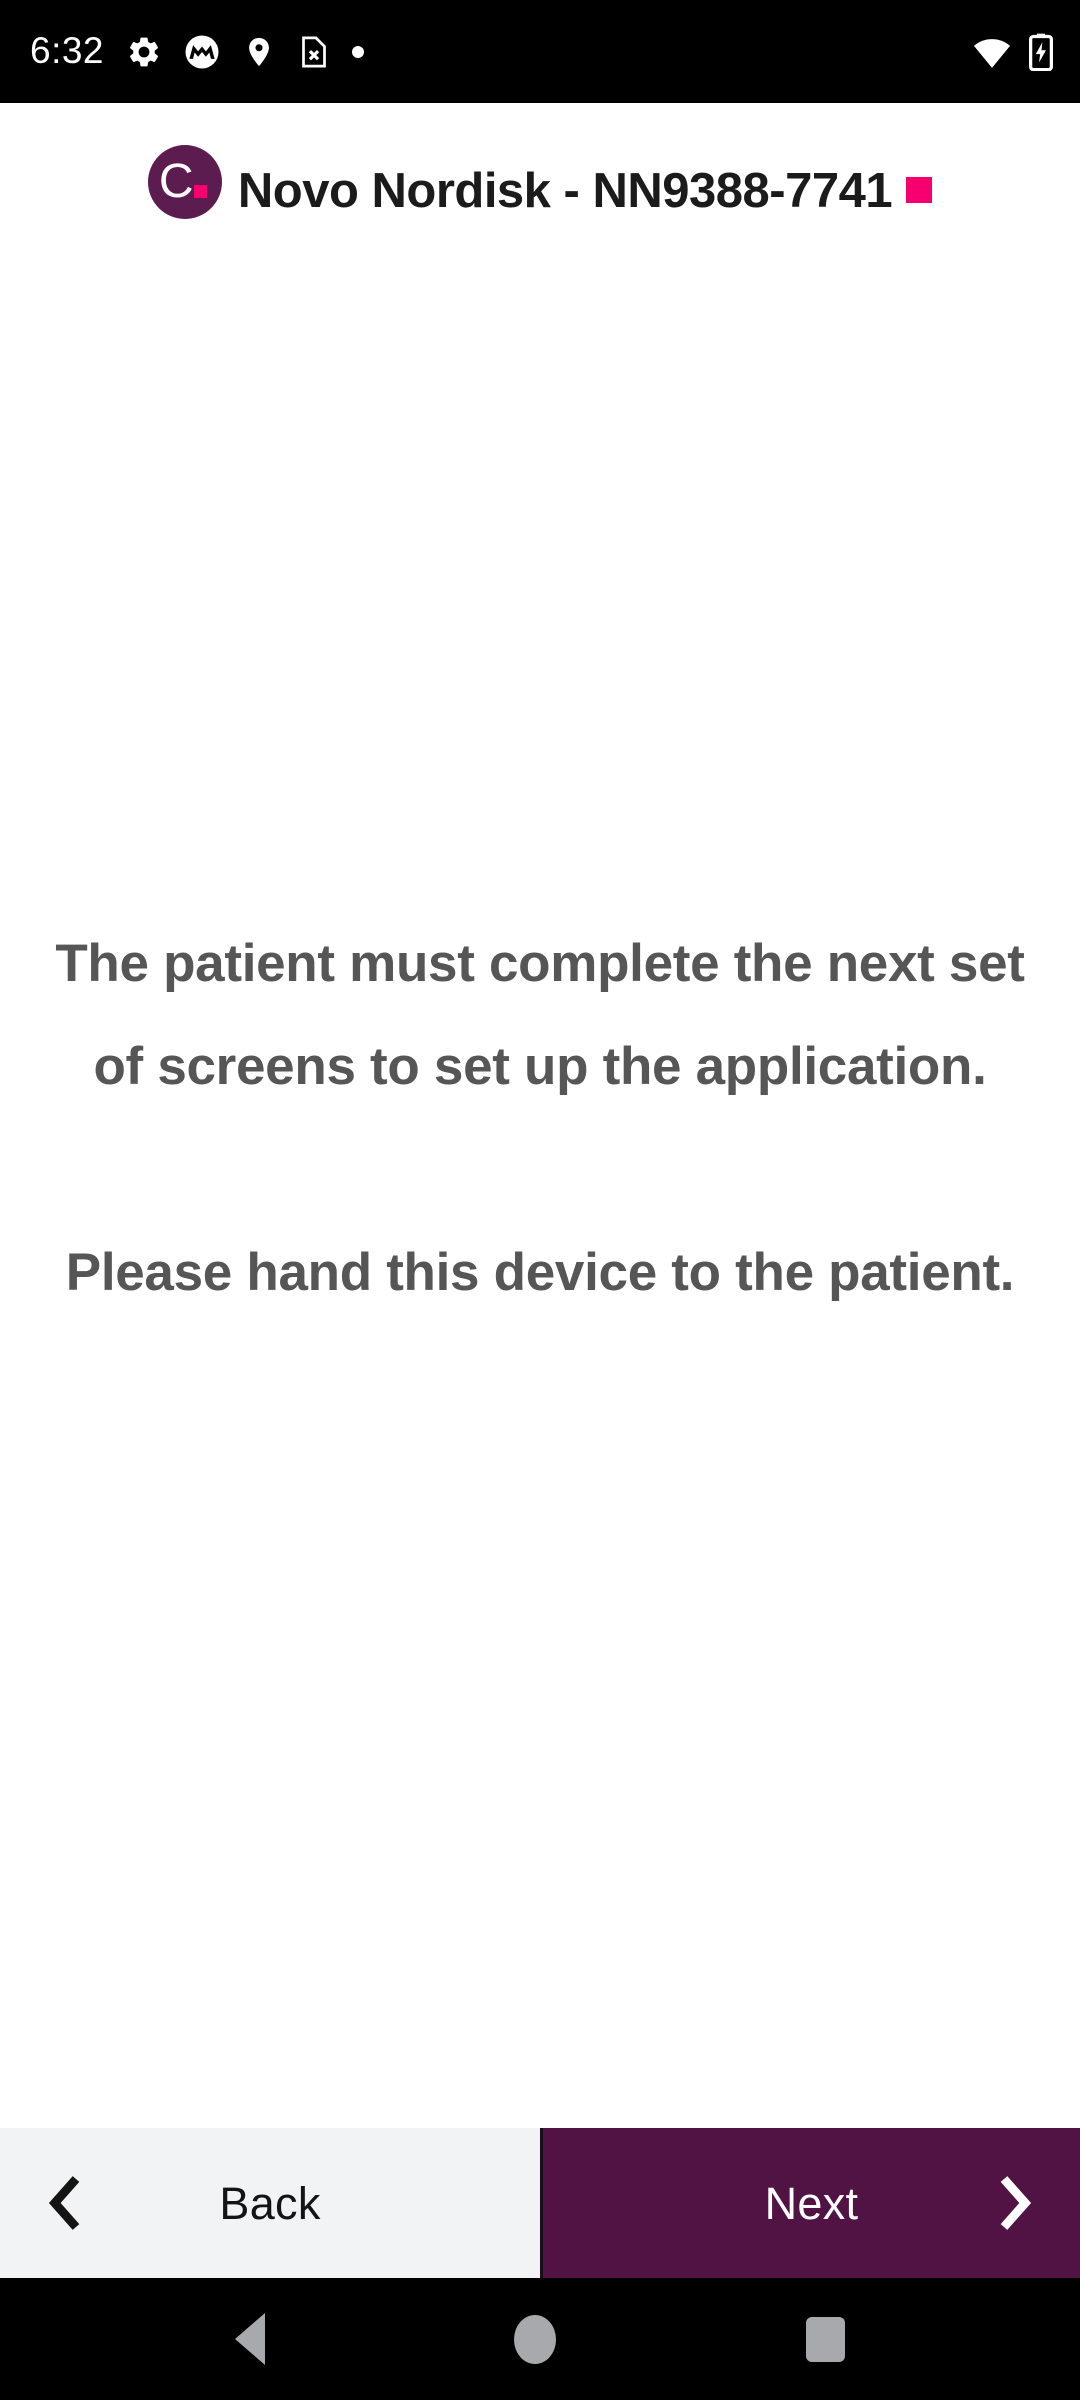 The image size is (1080, 2400). Describe the element at coordinates (200, 191) in the screenshot. I see `brand-logo-accent-dot` at that location.